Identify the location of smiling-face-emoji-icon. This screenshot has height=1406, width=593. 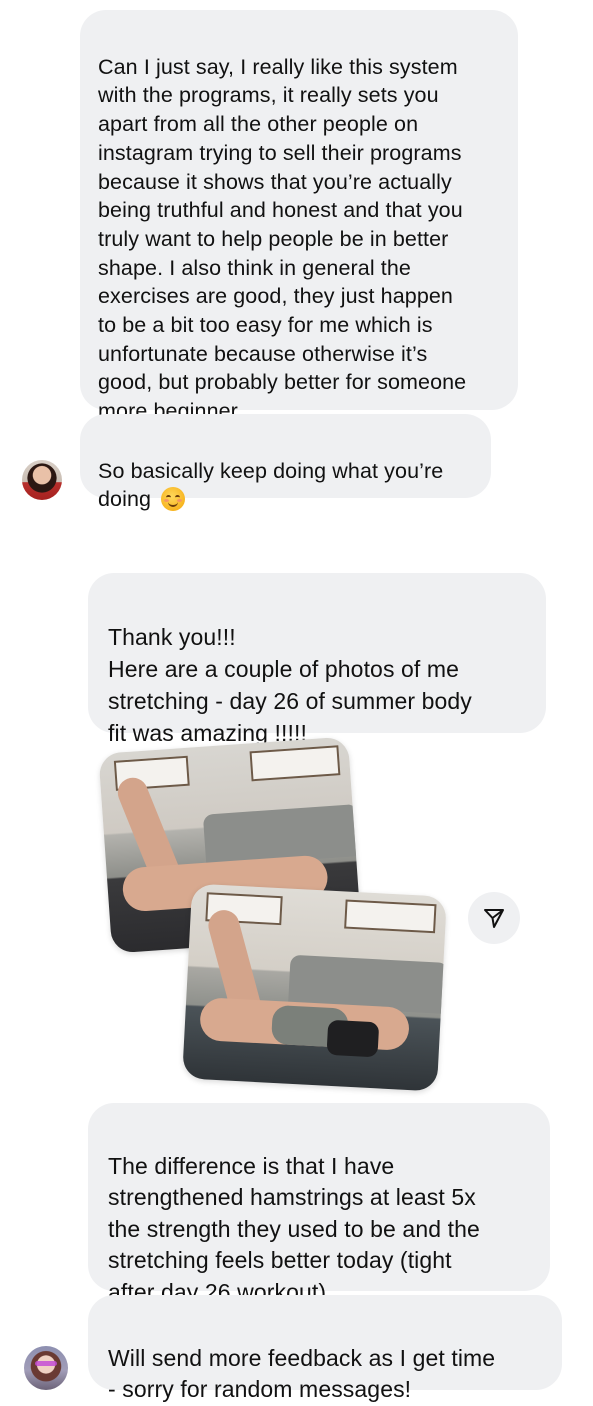
(173, 499).